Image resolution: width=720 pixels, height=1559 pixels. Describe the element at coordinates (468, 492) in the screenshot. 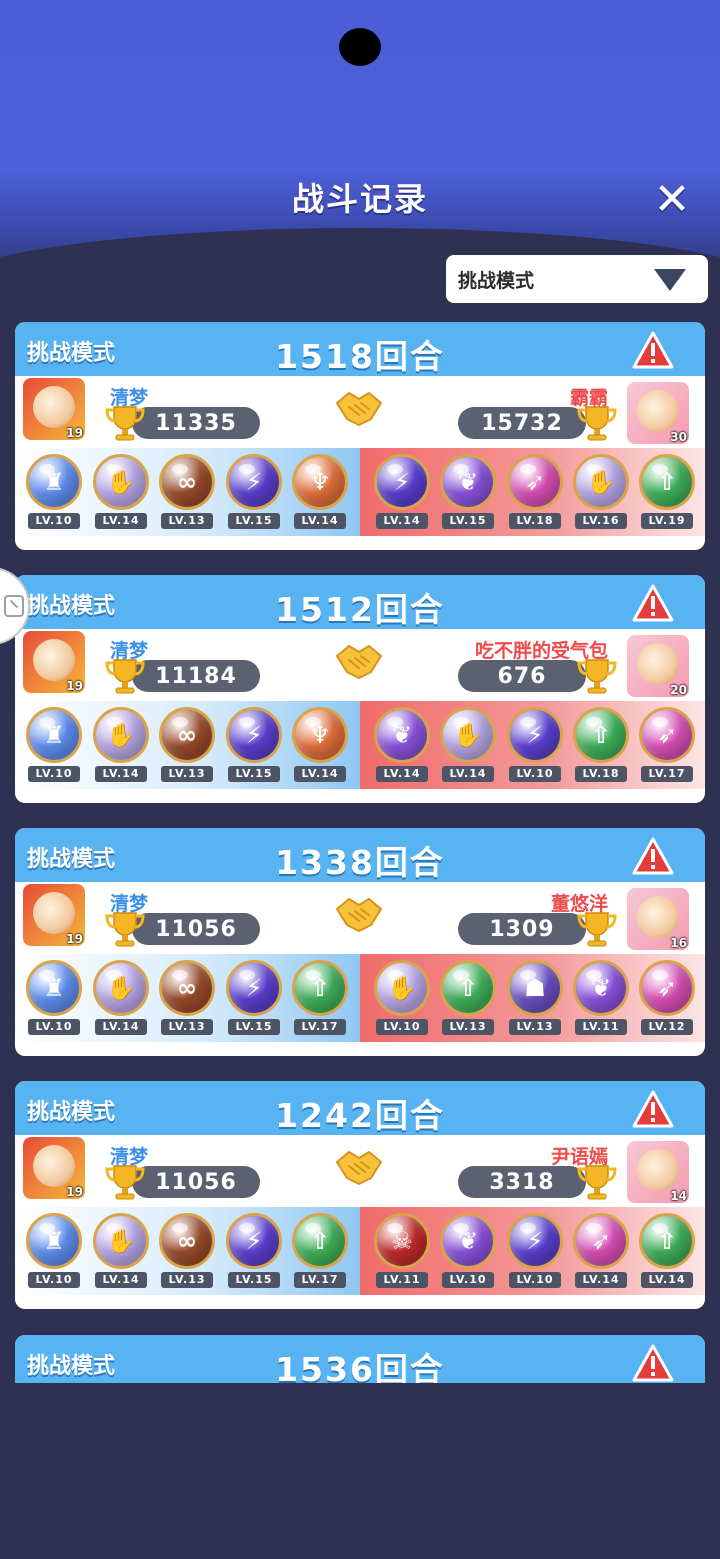

I see `skill-orb: ❦ LV.15` at that location.